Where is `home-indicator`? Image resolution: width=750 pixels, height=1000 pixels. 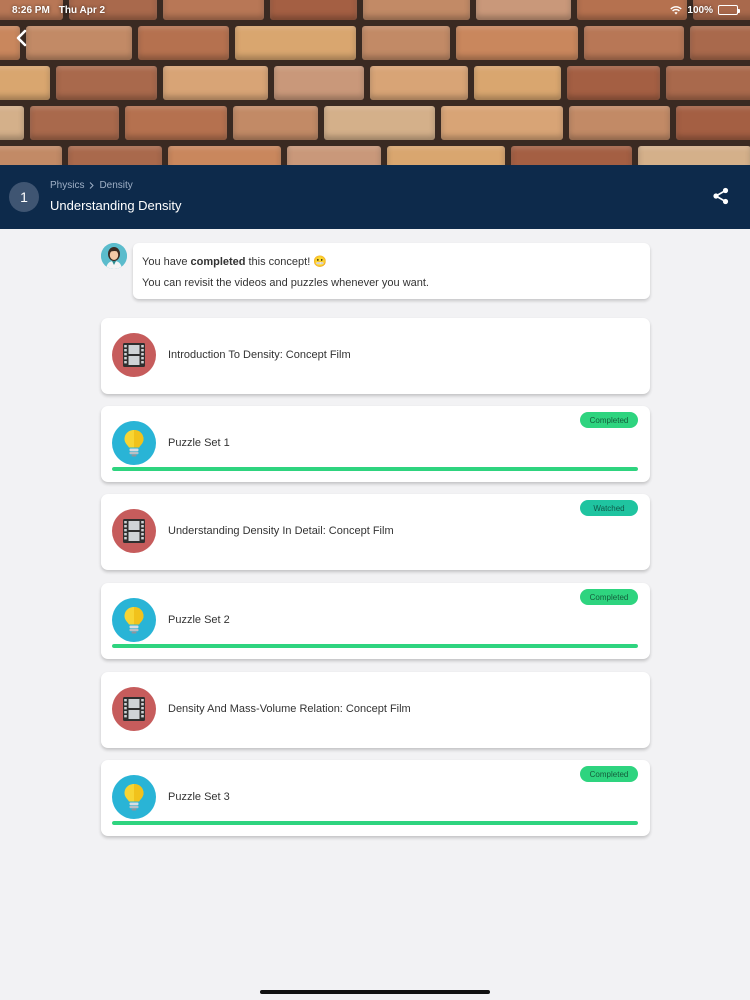 home-indicator is located at coordinates (375, 992).